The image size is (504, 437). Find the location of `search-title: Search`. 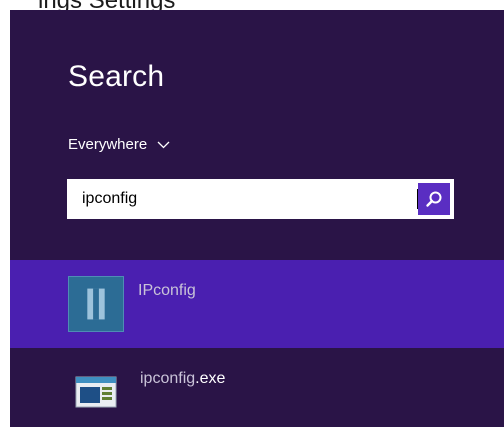

search-title: Search is located at coordinates (116, 76).